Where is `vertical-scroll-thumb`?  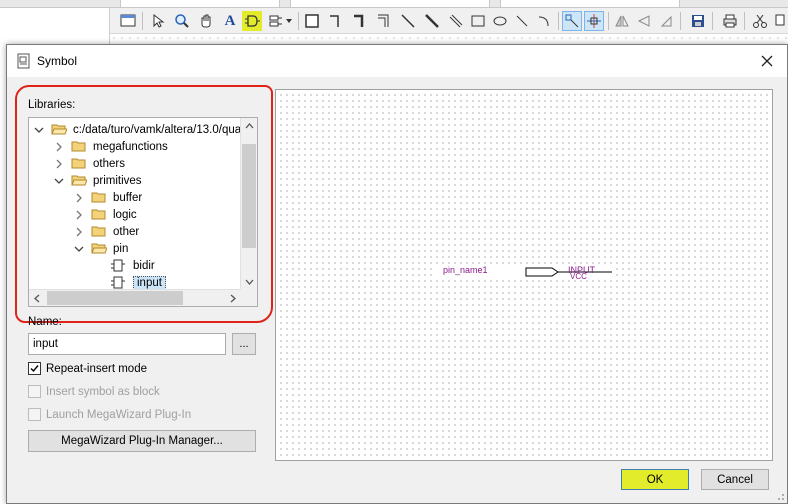 vertical-scroll-thumb is located at coordinates (249, 196).